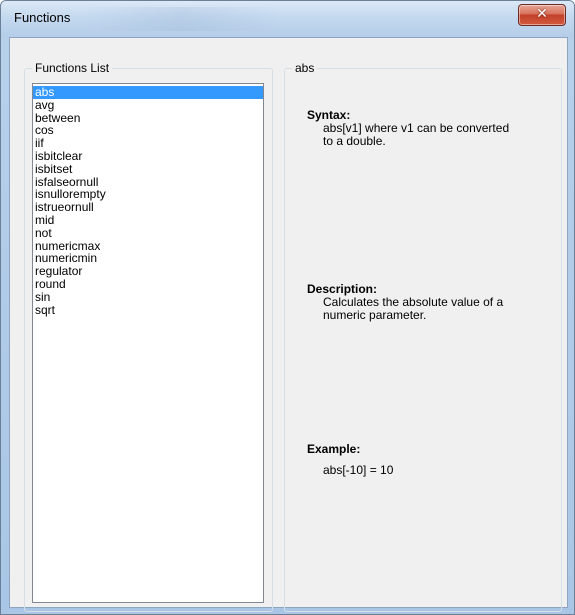 This screenshot has width=575, height=615. What do you see at coordinates (148, 169) in the screenshot?
I see `function-list-item: isbitset` at bounding box center [148, 169].